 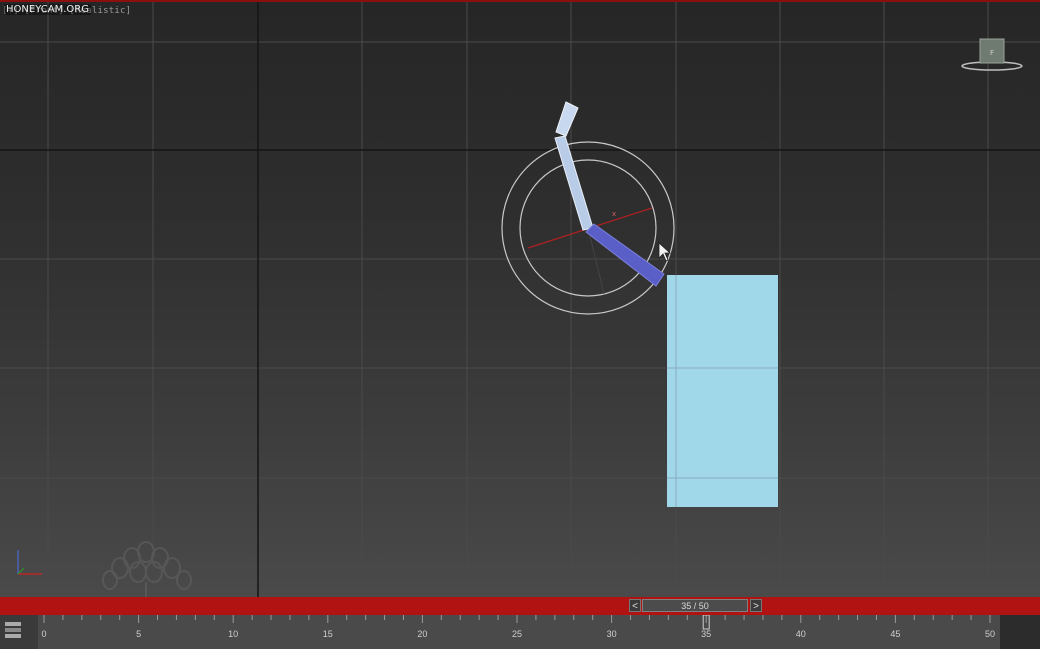 I want to click on ruler-label: 40, so click(x=800, y=634).